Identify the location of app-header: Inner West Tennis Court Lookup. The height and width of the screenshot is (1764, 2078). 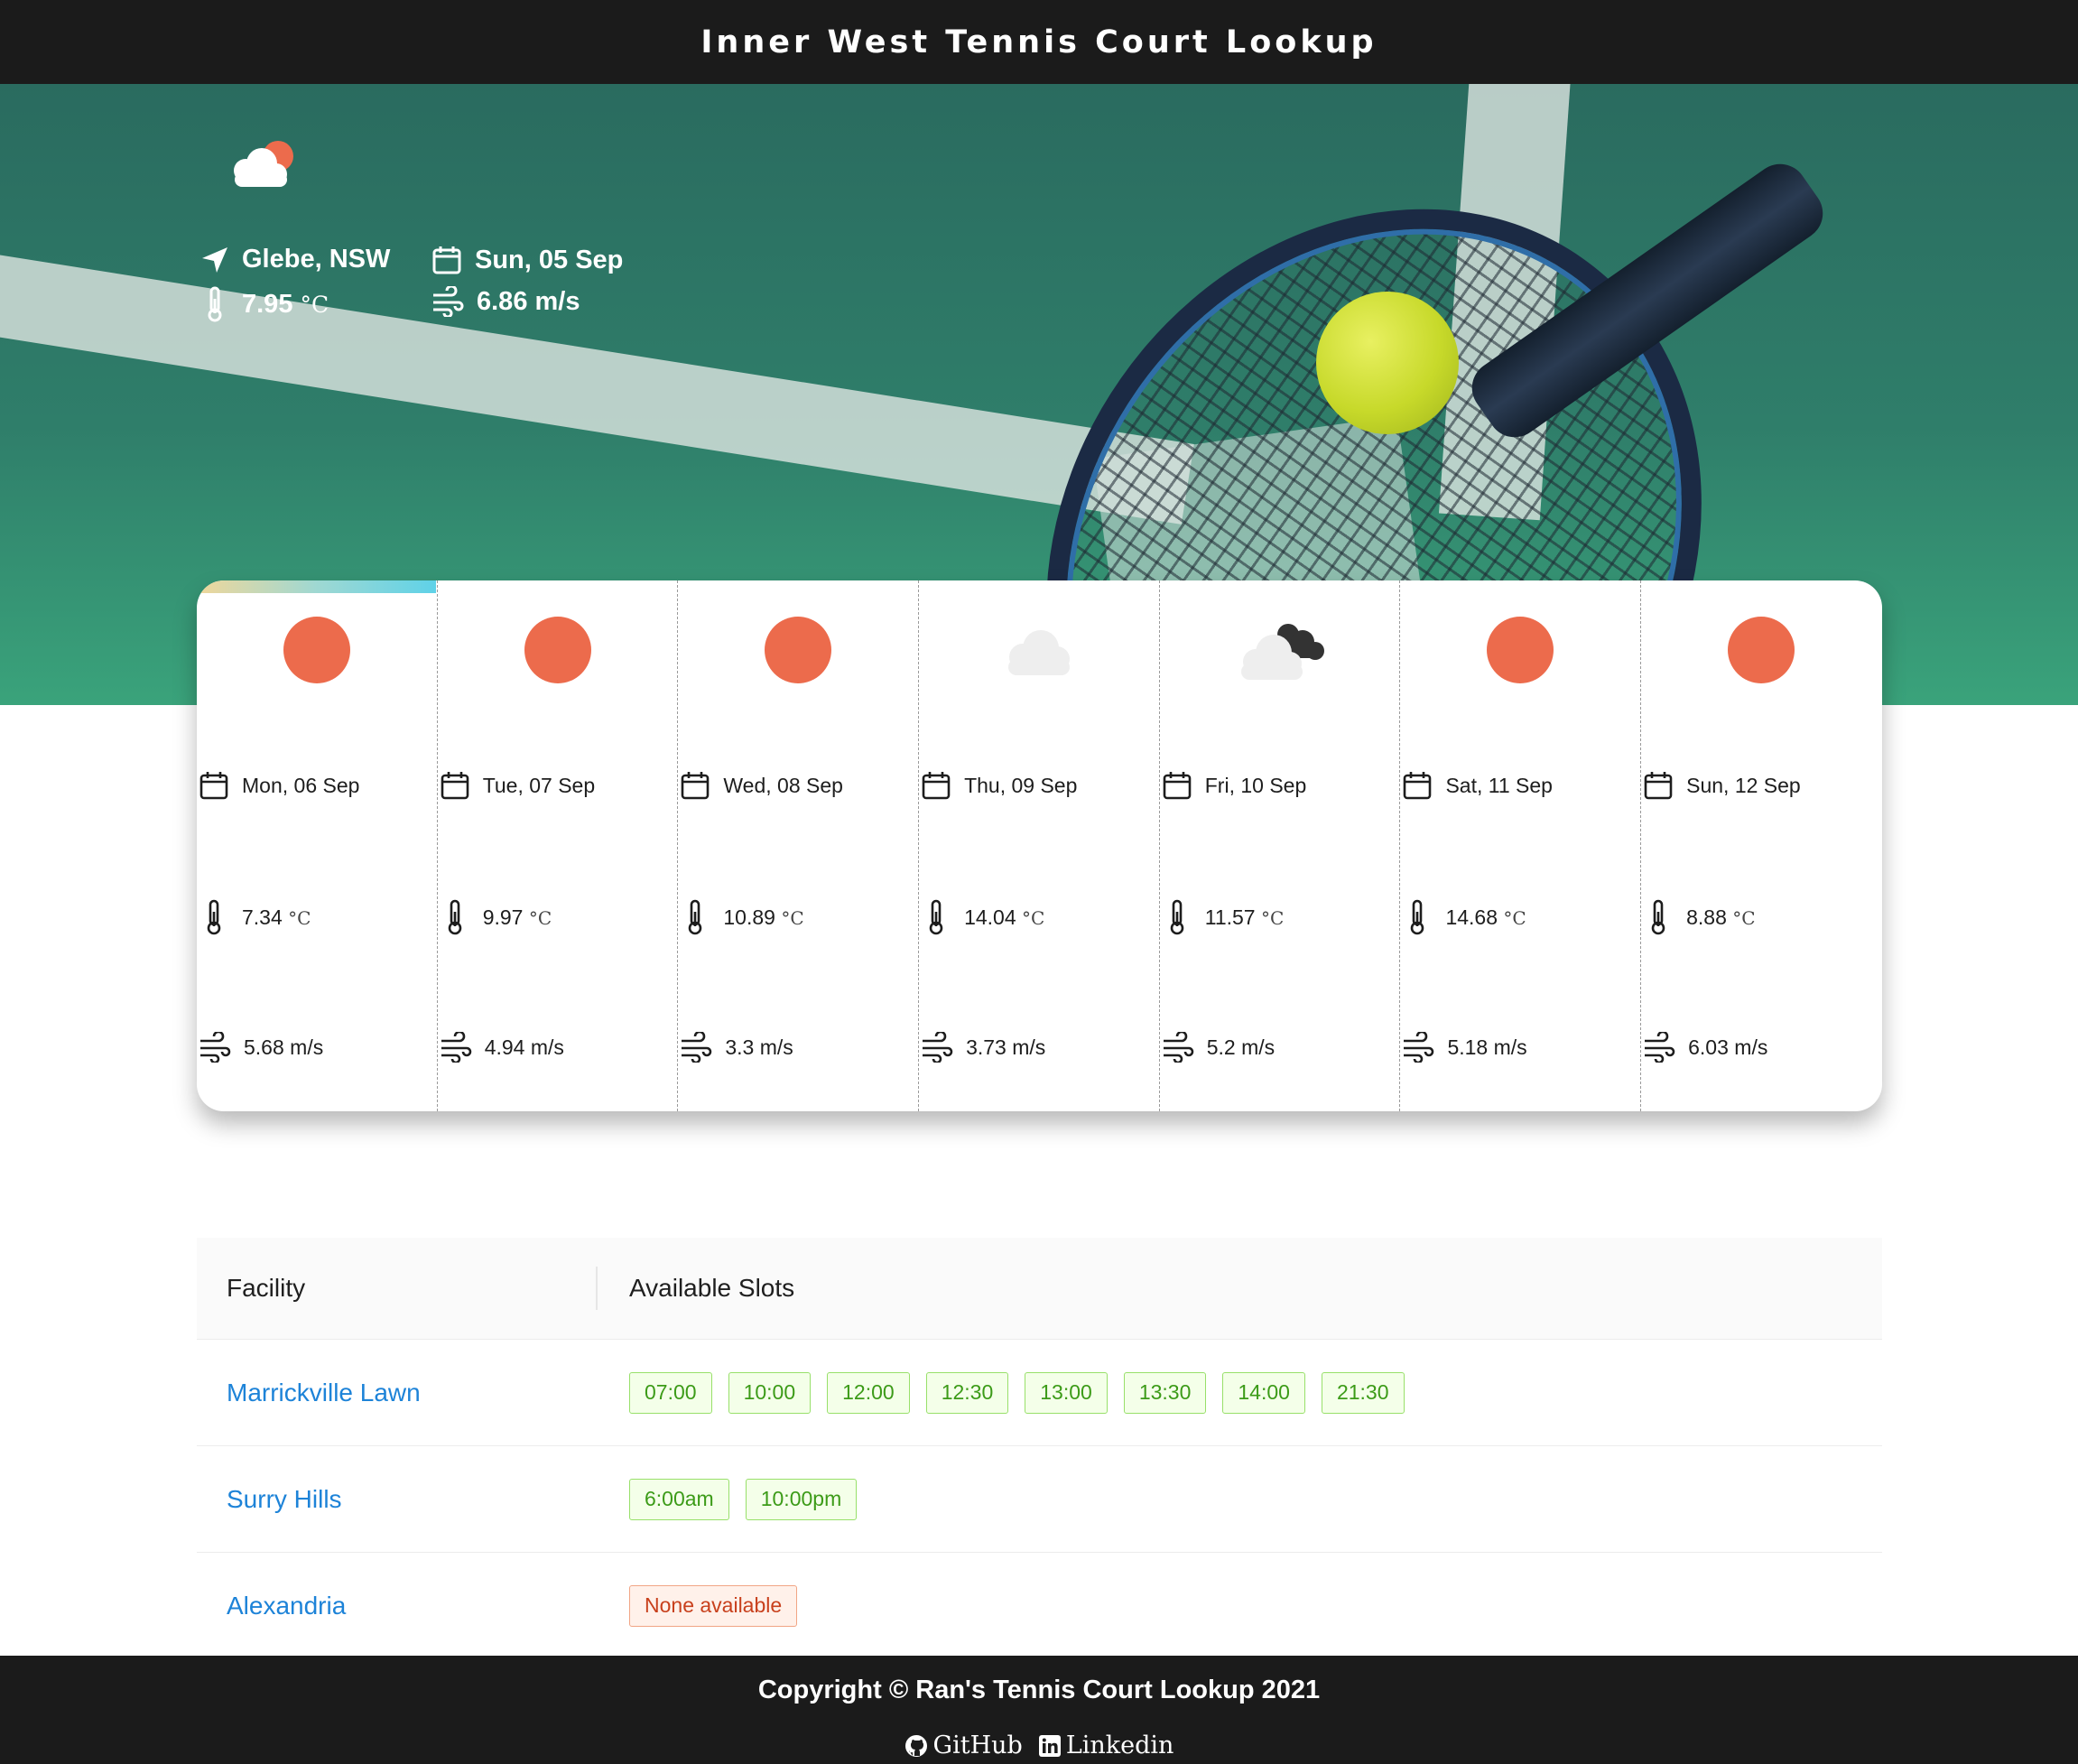
(1039, 42).